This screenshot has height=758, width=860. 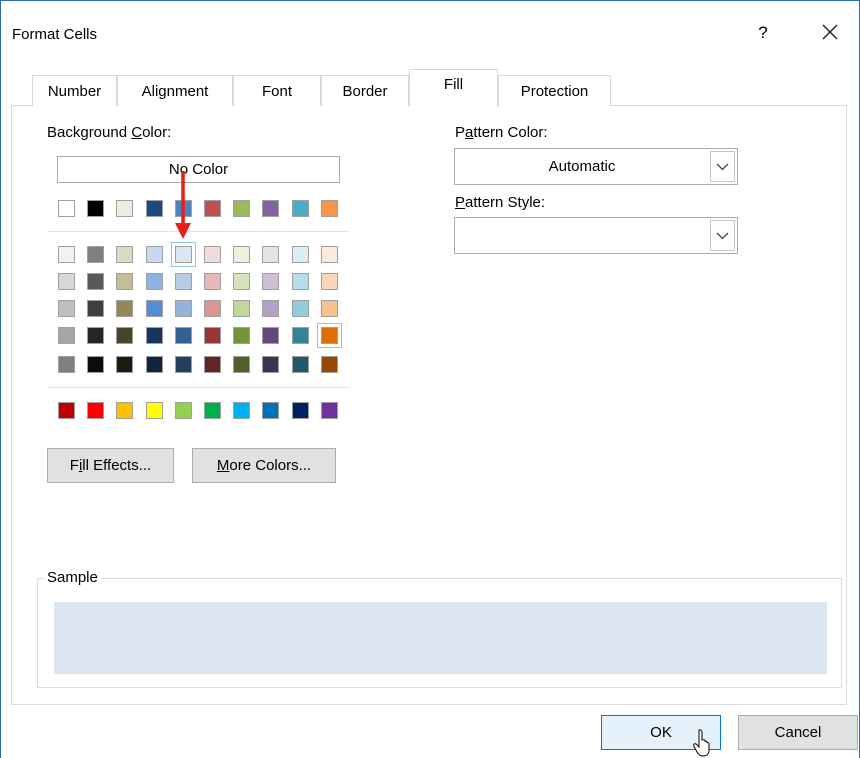 I want to click on background-color-label: Background Color:, so click(x=109, y=132).